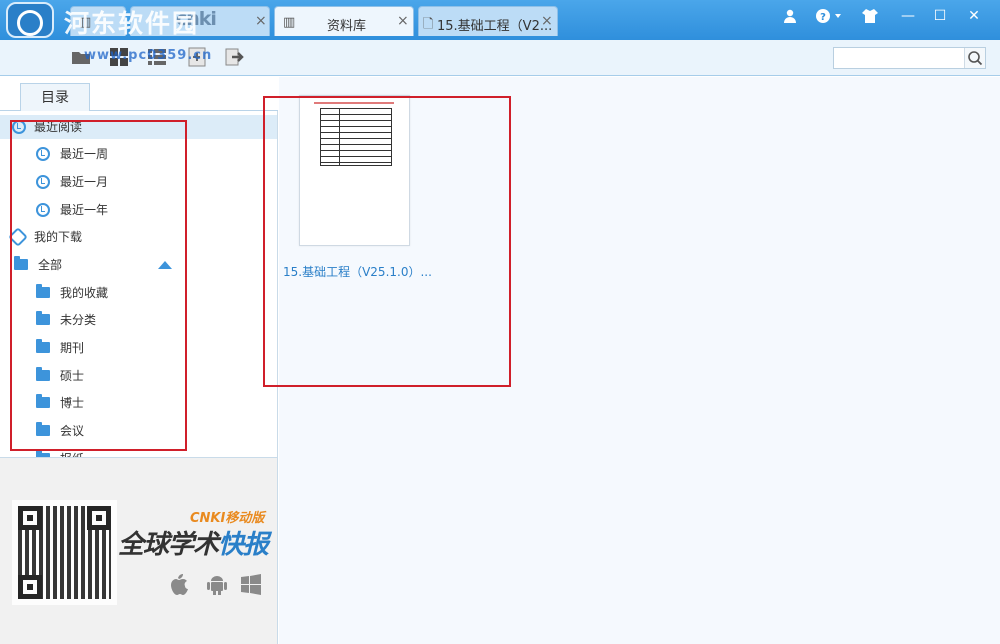 This screenshot has width=1000, height=644. What do you see at coordinates (428, 24) in the screenshot?
I see `document-icon: 🗋` at bounding box center [428, 24].